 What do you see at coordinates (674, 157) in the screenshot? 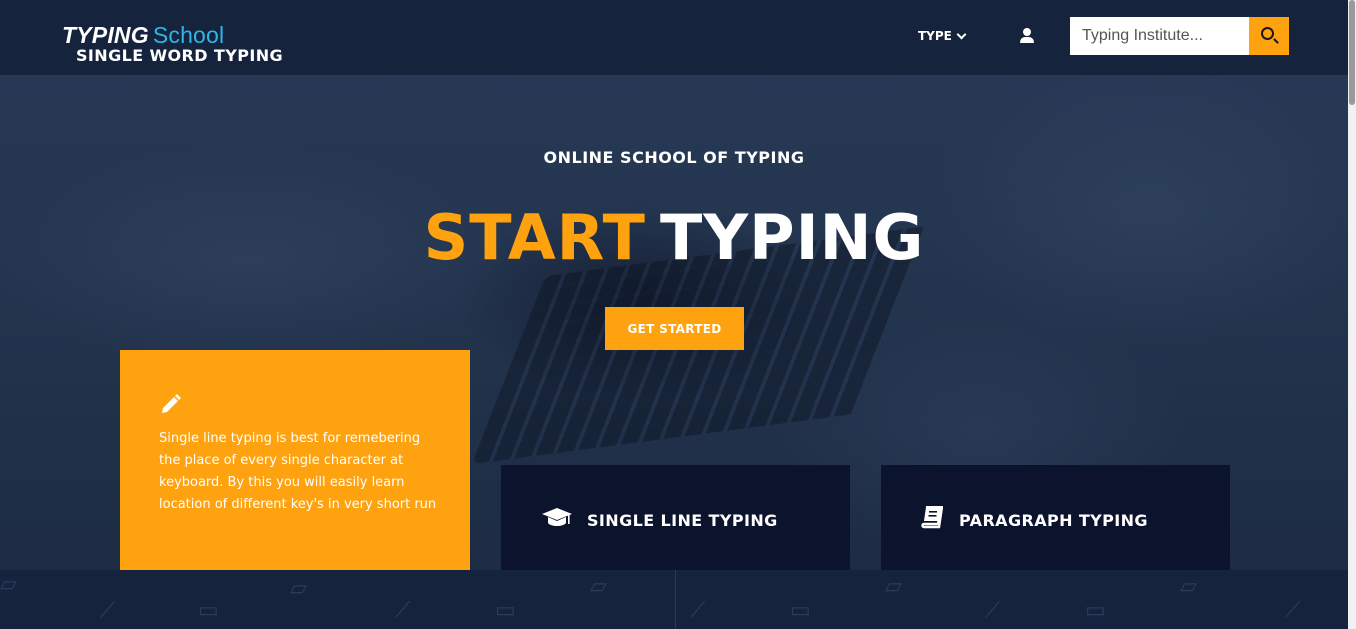
I see `hero-subtitle: ONLINE SCHOOL OF TYPING` at bounding box center [674, 157].